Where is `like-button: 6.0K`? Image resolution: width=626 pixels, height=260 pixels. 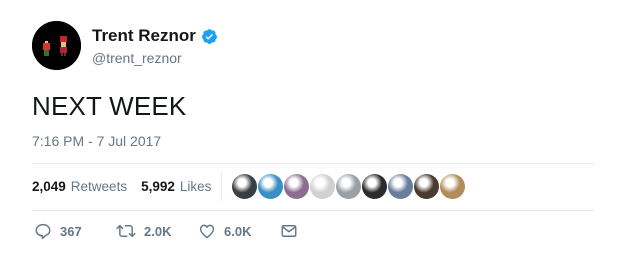 like-button: 6.0K is located at coordinates (239, 231).